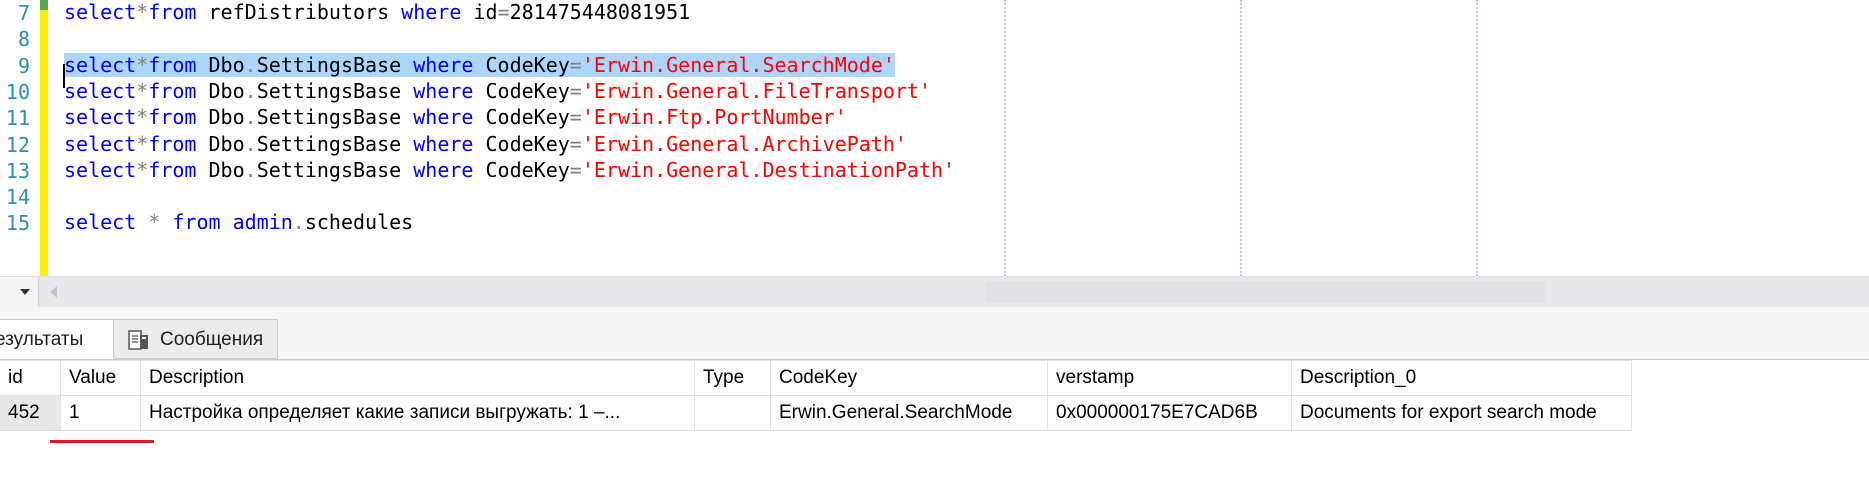 Image resolution: width=1869 pixels, height=490 pixels. Describe the element at coordinates (1169, 378) in the screenshot. I see `column-header-verstamp: verstamp` at that location.